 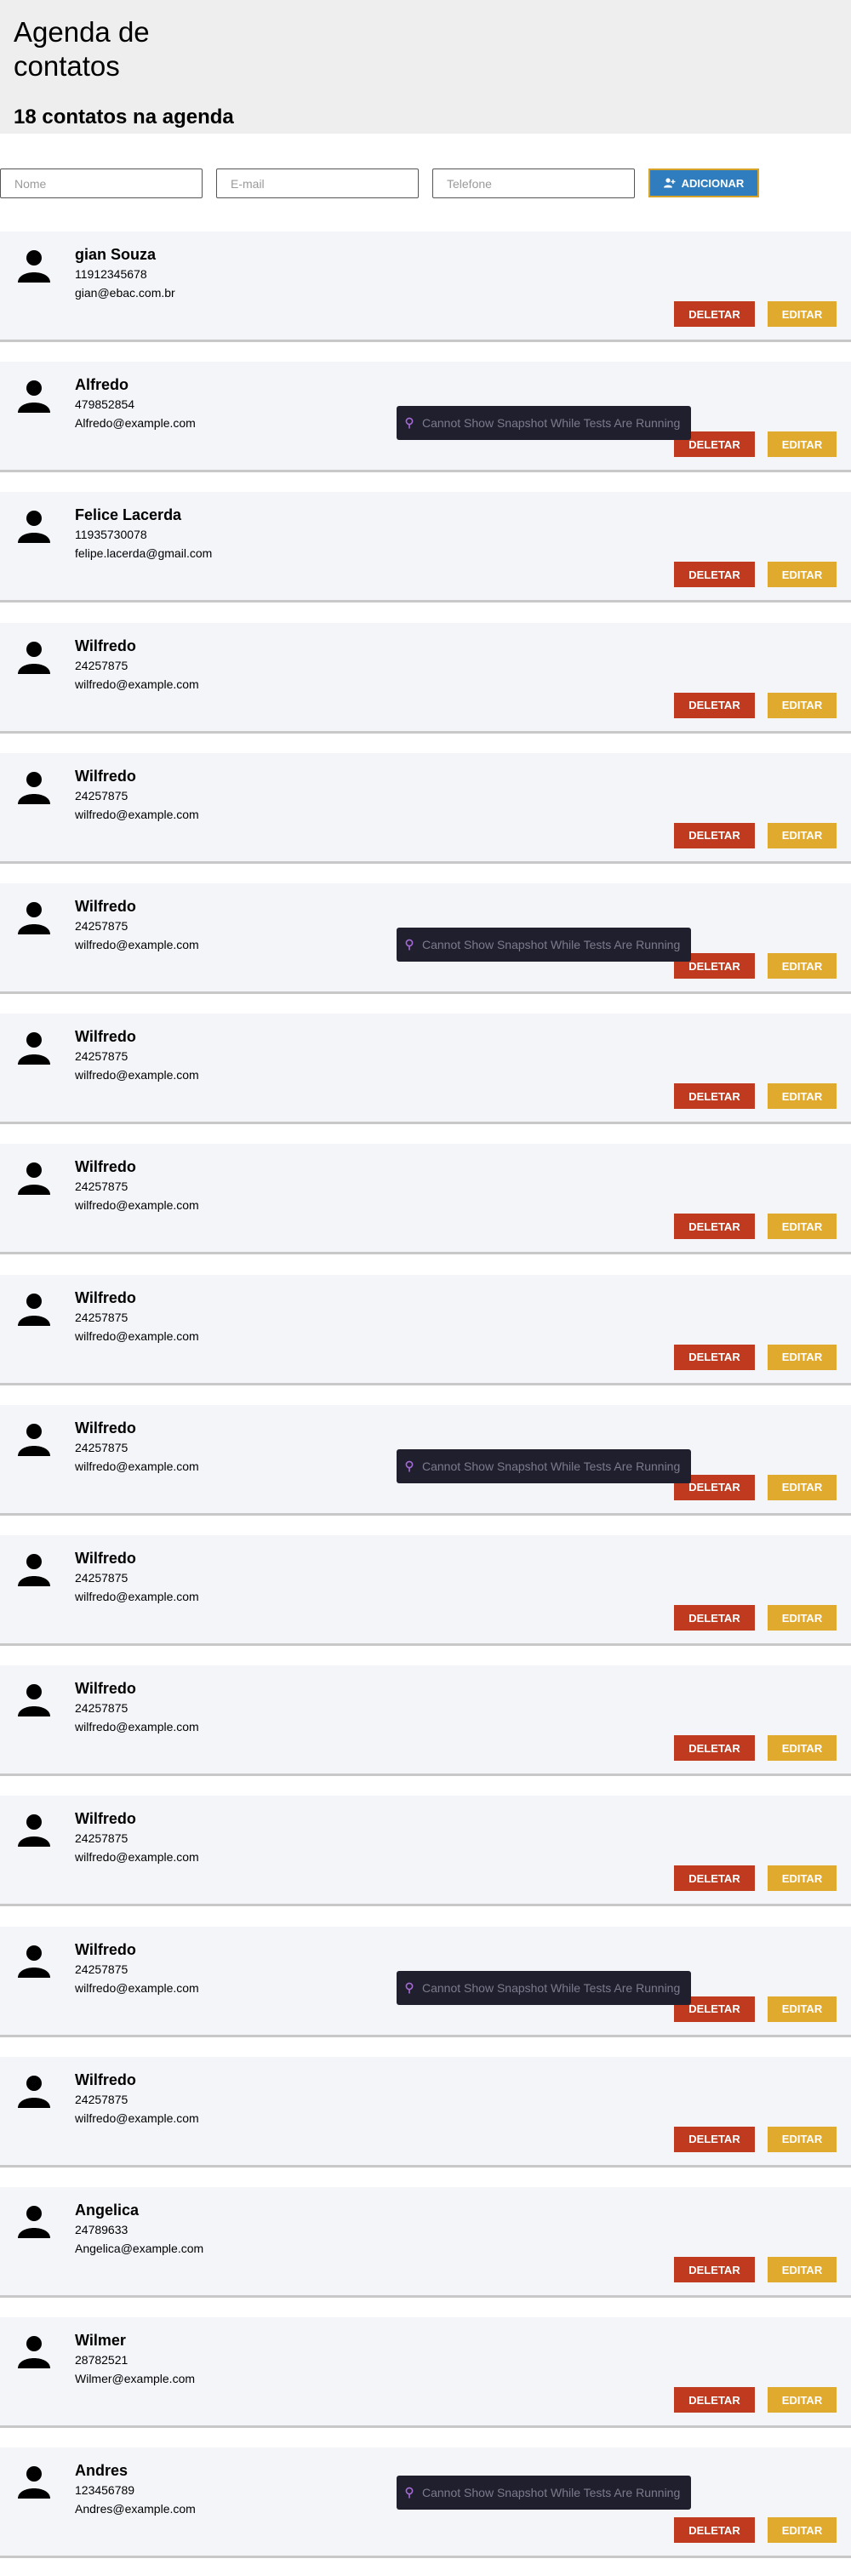 I want to click on add-button: ADICIONAR, so click(x=703, y=182).